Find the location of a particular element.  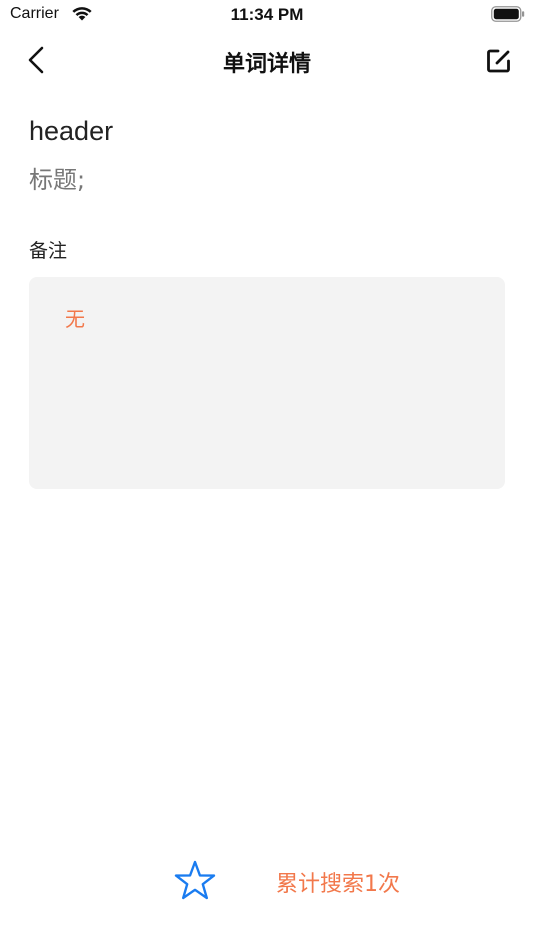

edit-square-icon is located at coordinates (498, 61).